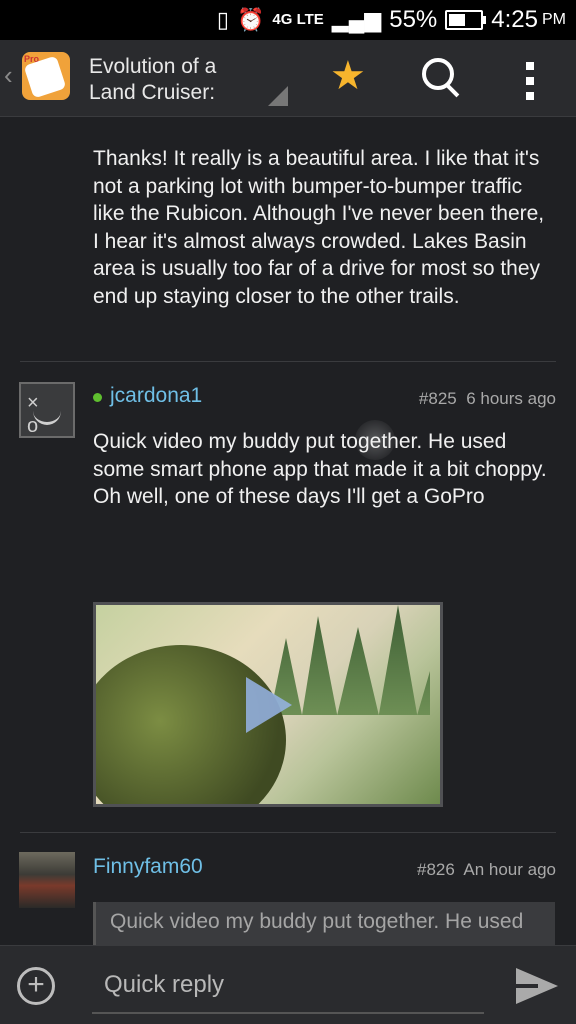 This screenshot has height=1024, width=576. What do you see at coordinates (250, 19) in the screenshot?
I see `alarm-icon: ⏰` at bounding box center [250, 19].